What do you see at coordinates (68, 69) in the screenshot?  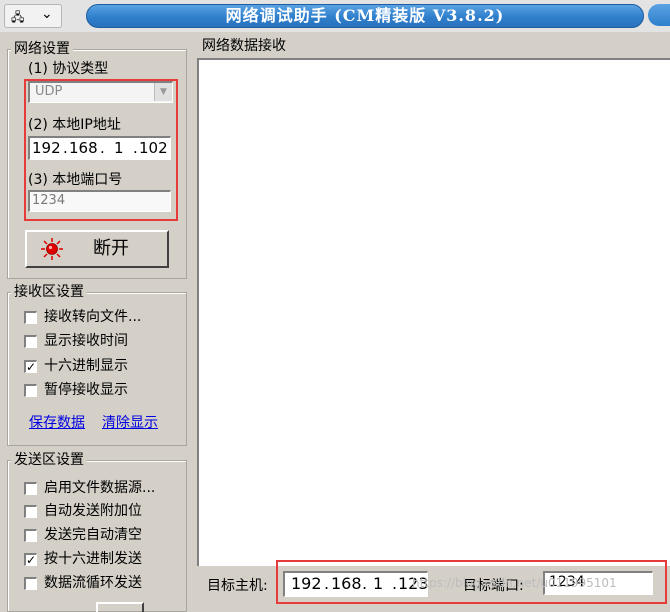 I see `protocol-label: (1) 协议类型` at bounding box center [68, 69].